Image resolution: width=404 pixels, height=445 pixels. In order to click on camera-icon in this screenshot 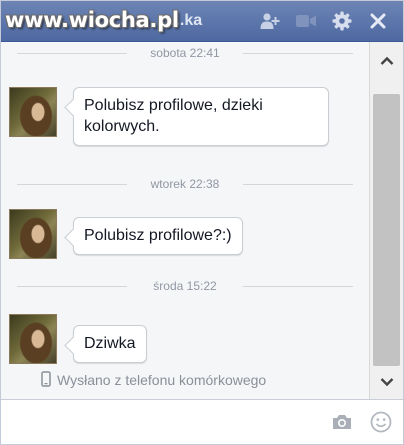, I will do `click(342, 422)`.